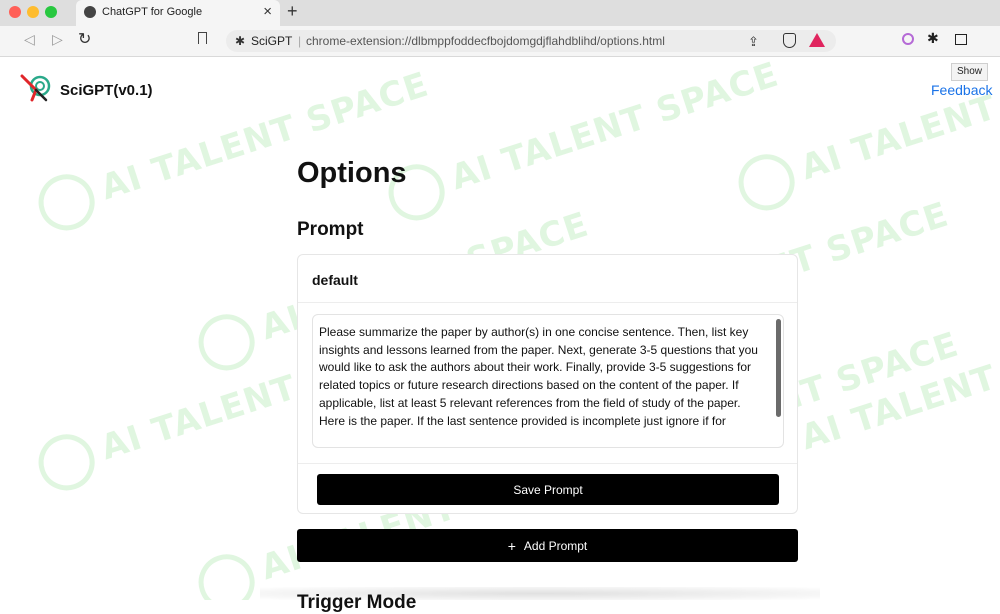 Image resolution: width=1000 pixels, height=614 pixels. Describe the element at coordinates (84, 39) in the screenshot. I see `reload-icon: ↻` at that location.